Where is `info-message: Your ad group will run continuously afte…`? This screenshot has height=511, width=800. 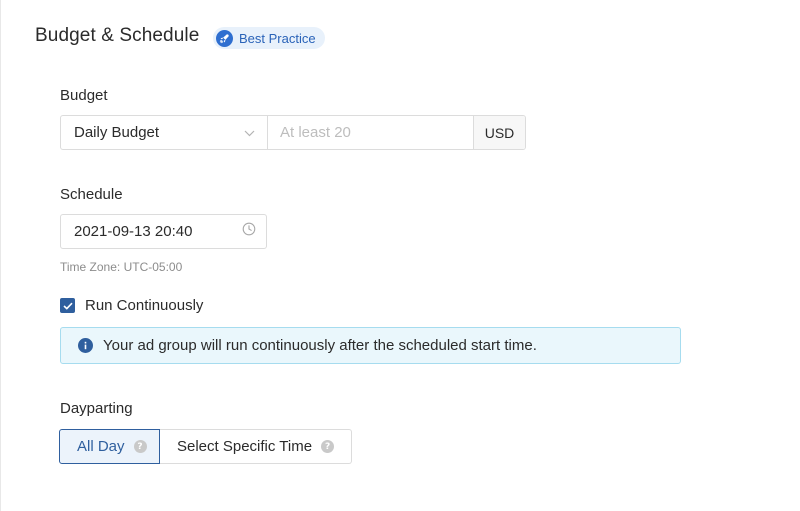 info-message: Your ad group will run continuously afte… is located at coordinates (320, 345).